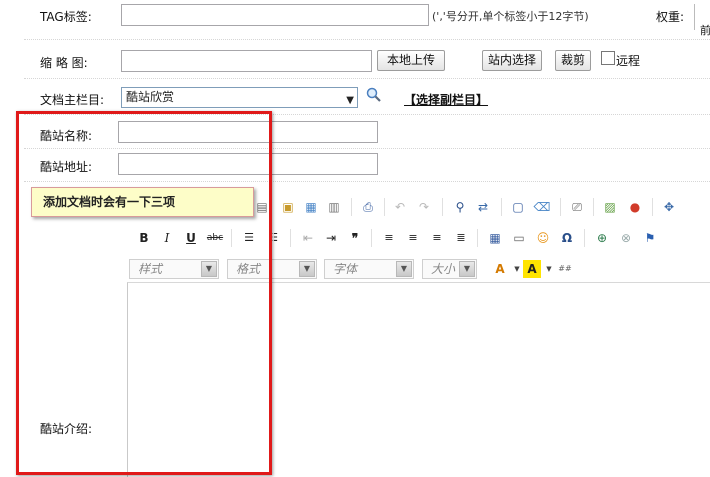 The image size is (710, 477). What do you see at coordinates (150, 97) in the screenshot?
I see `main-column-value: 酷站欣赏` at bounding box center [150, 97].